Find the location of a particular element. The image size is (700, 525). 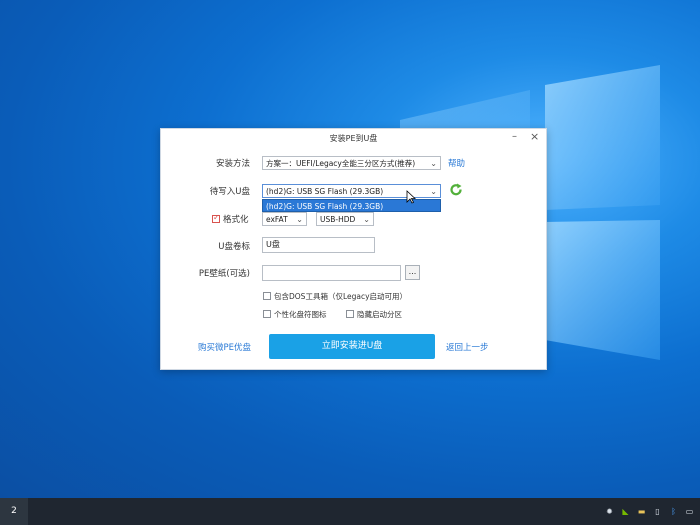

custom-icon-checkbox is located at coordinates (267, 314).